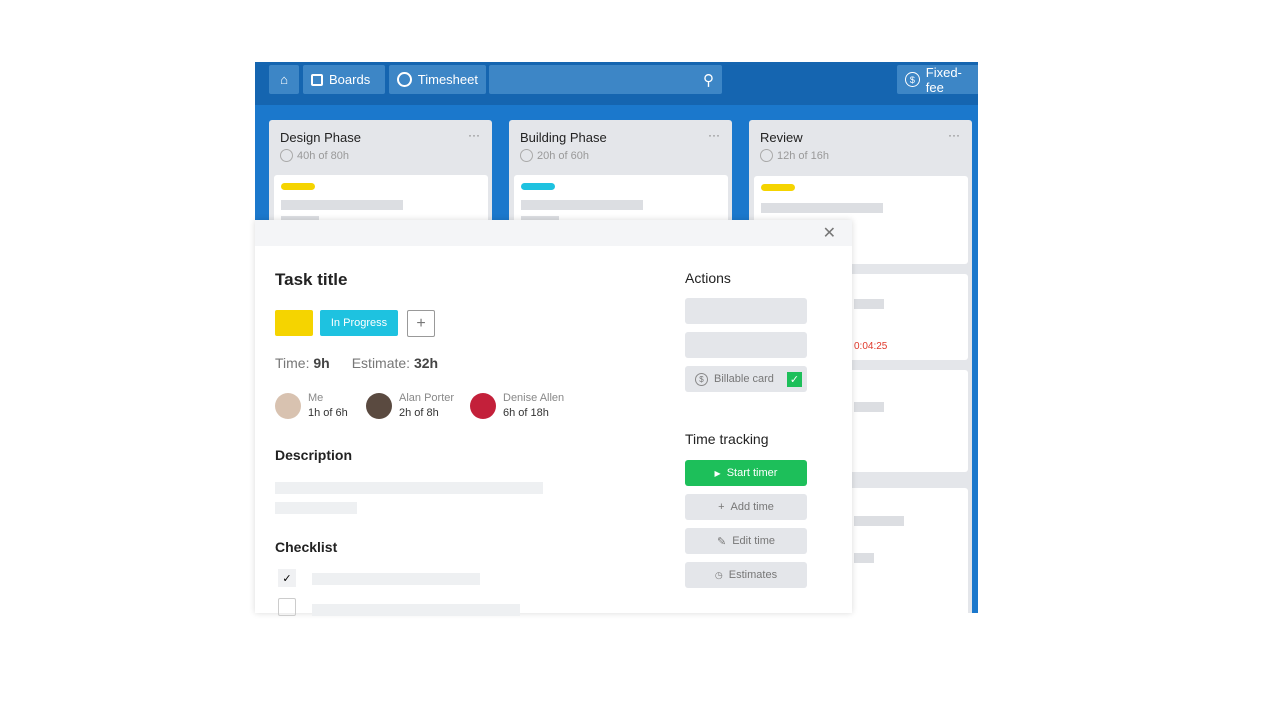 This screenshot has height=720, width=1280. What do you see at coordinates (871, 346) in the screenshot?
I see `card-timer: 0:04:25` at bounding box center [871, 346].